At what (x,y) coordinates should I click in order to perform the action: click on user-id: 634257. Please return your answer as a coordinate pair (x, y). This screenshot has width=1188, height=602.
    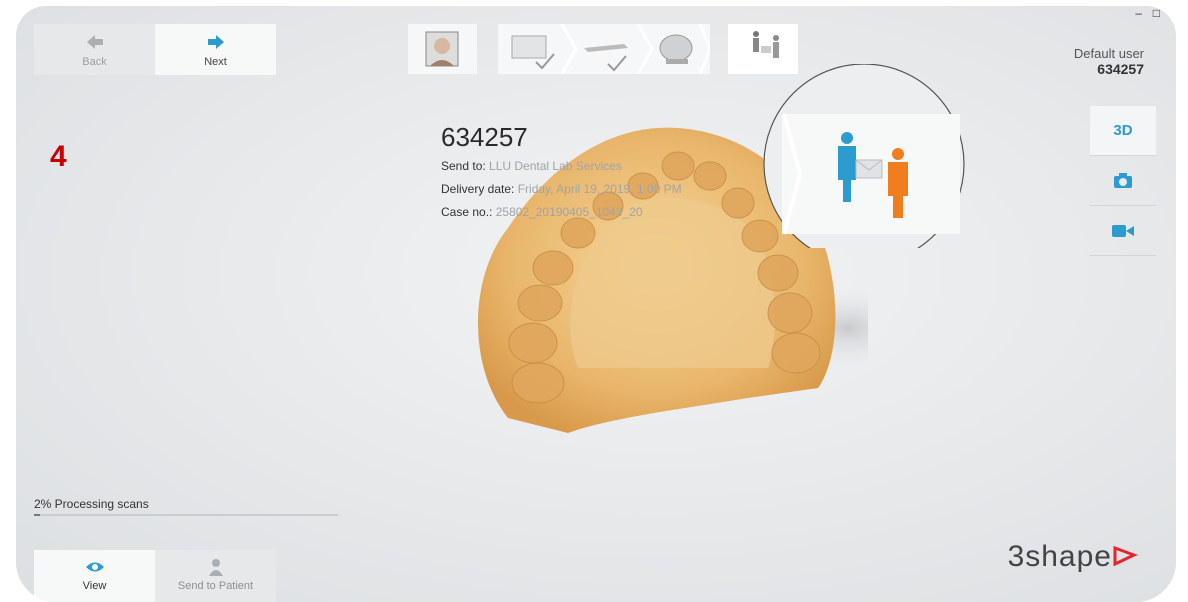
    Looking at the image, I should click on (1120, 69).